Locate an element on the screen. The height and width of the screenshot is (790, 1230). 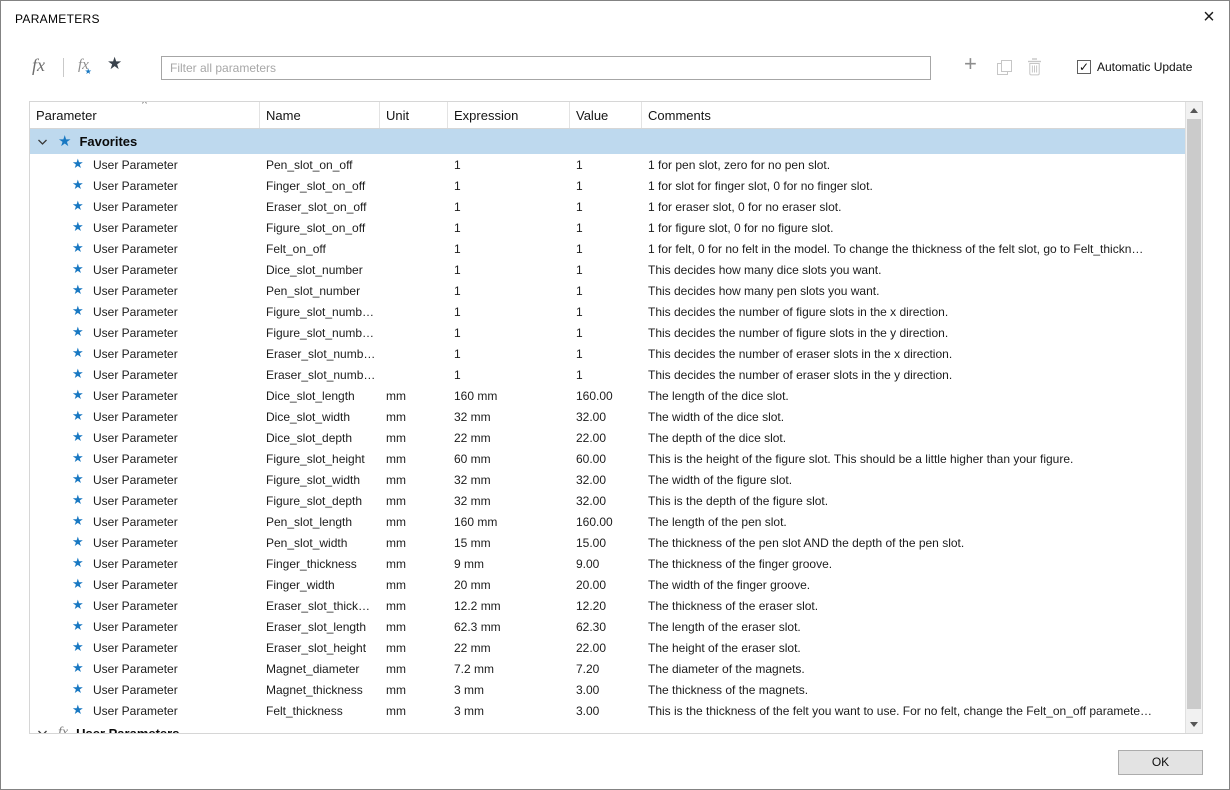
parameter-name: Figure_slot_height is located at coordinates (320, 459).